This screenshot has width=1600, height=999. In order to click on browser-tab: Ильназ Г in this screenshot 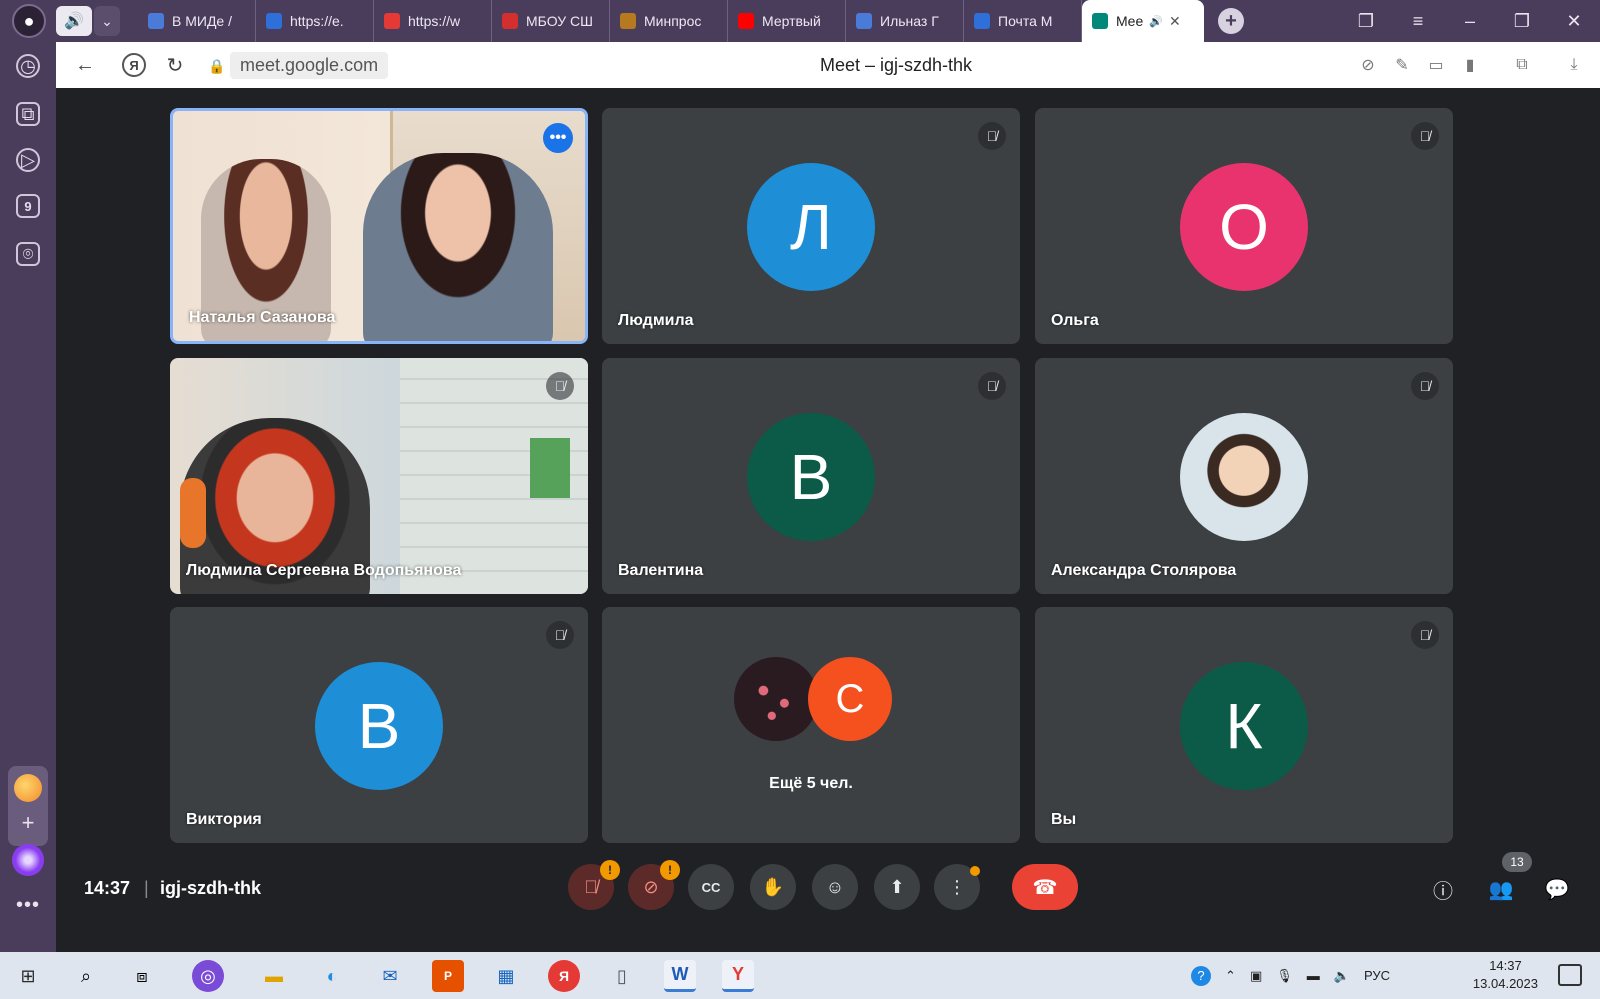, I will do `click(905, 21)`.